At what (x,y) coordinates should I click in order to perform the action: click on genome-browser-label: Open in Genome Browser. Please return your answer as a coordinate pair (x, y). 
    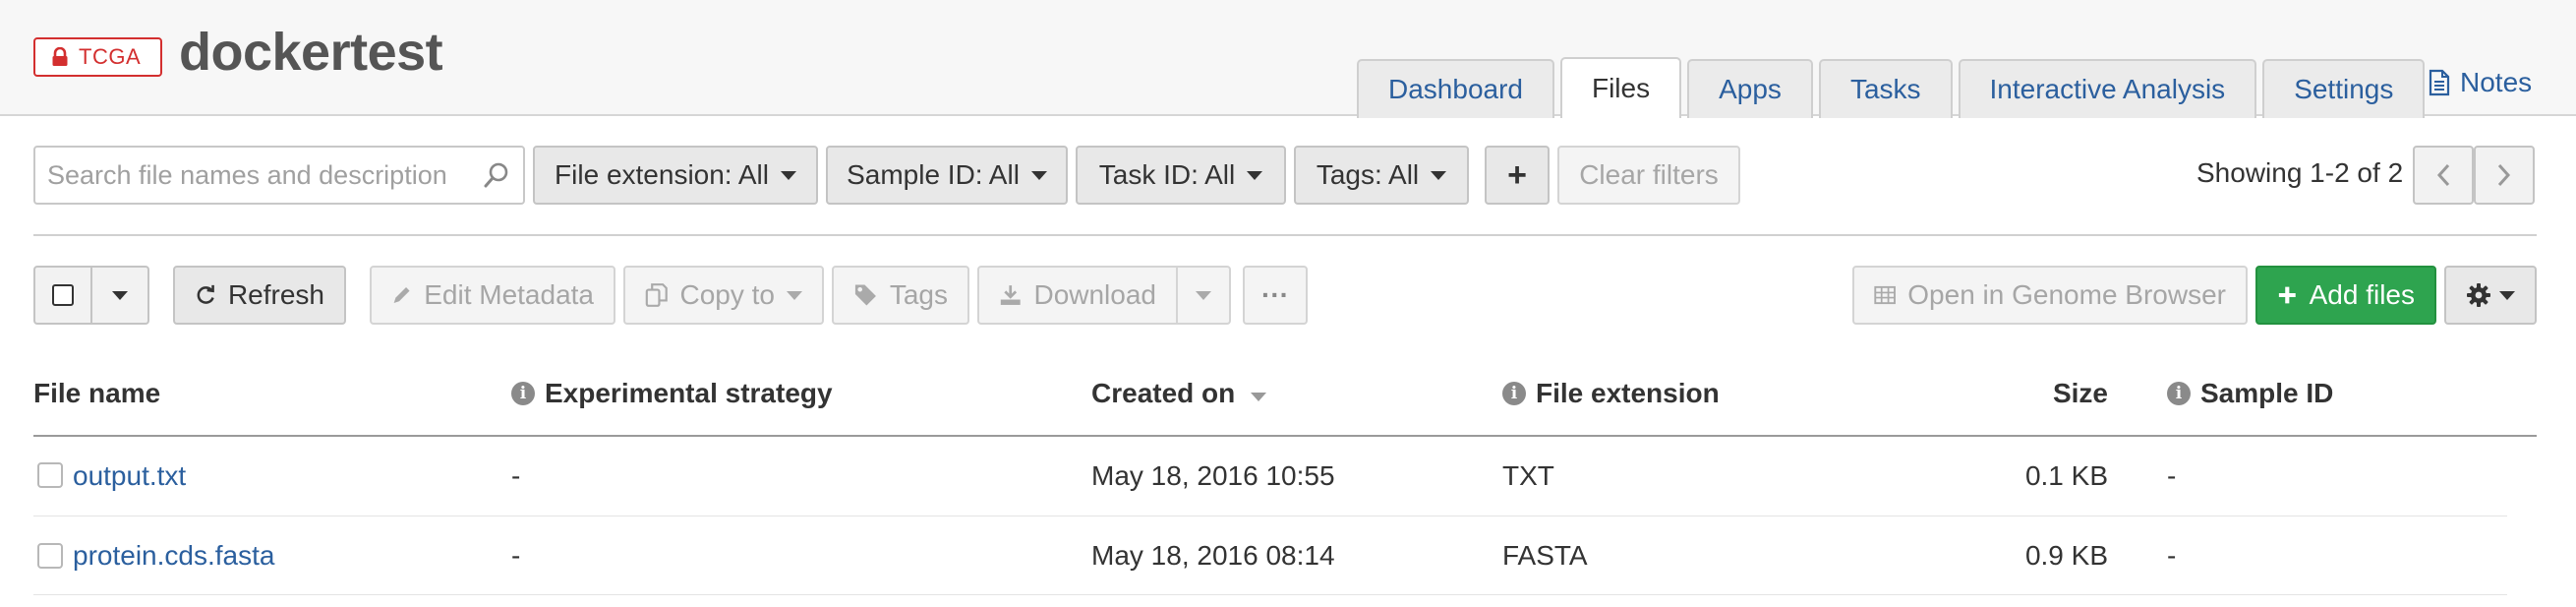
    Looking at the image, I should click on (2066, 294).